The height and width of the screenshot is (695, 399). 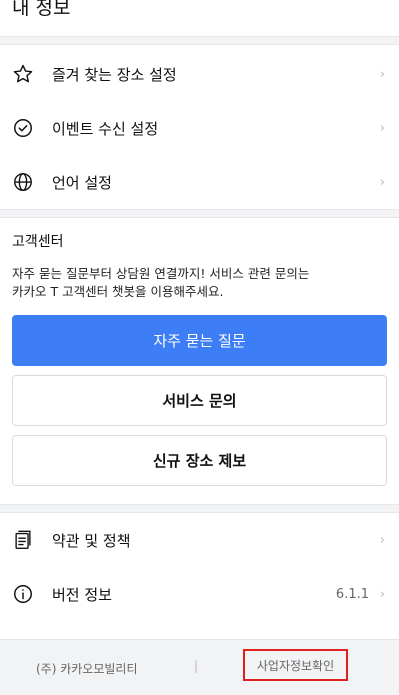 I want to click on version-number: 6.1.1, so click(x=352, y=594).